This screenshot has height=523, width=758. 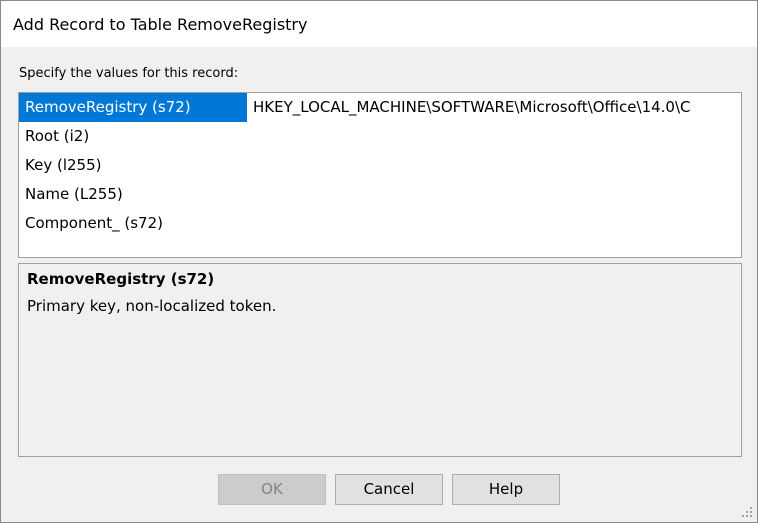 I want to click on ok-button: OK, so click(x=272, y=489).